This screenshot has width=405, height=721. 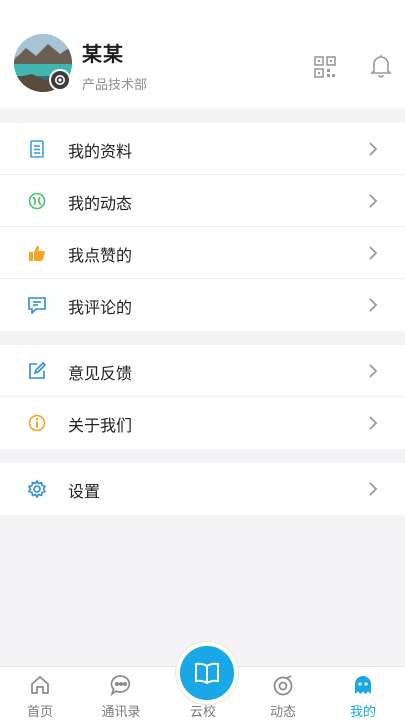 I want to click on menu-item-label: 我评论的, so click(x=100, y=307).